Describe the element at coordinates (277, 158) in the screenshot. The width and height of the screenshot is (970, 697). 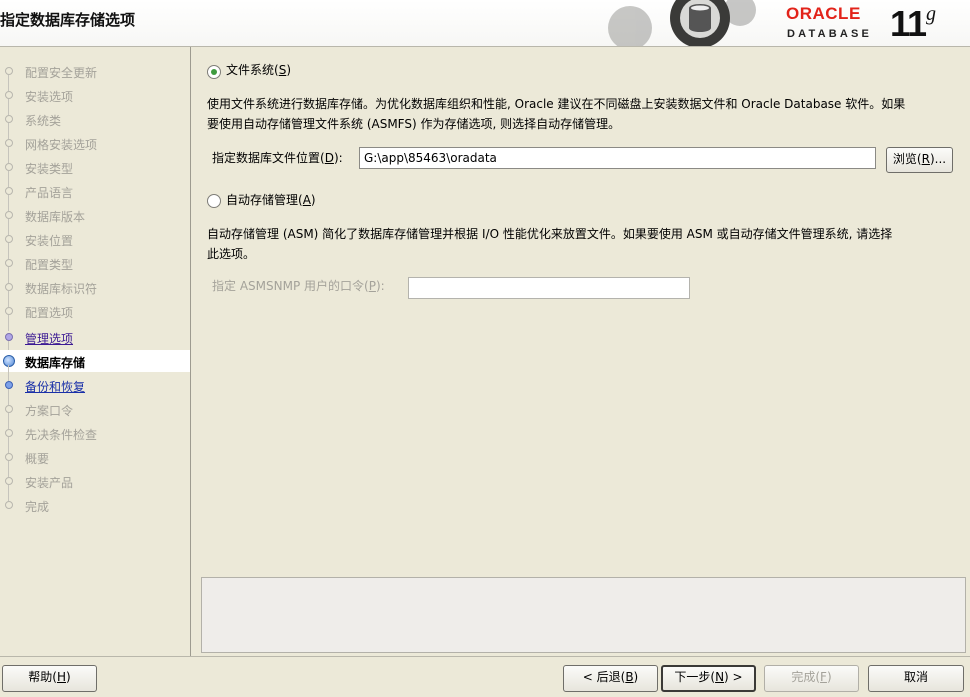
I see `location-label: 指定数据库文件位置(D):` at that location.